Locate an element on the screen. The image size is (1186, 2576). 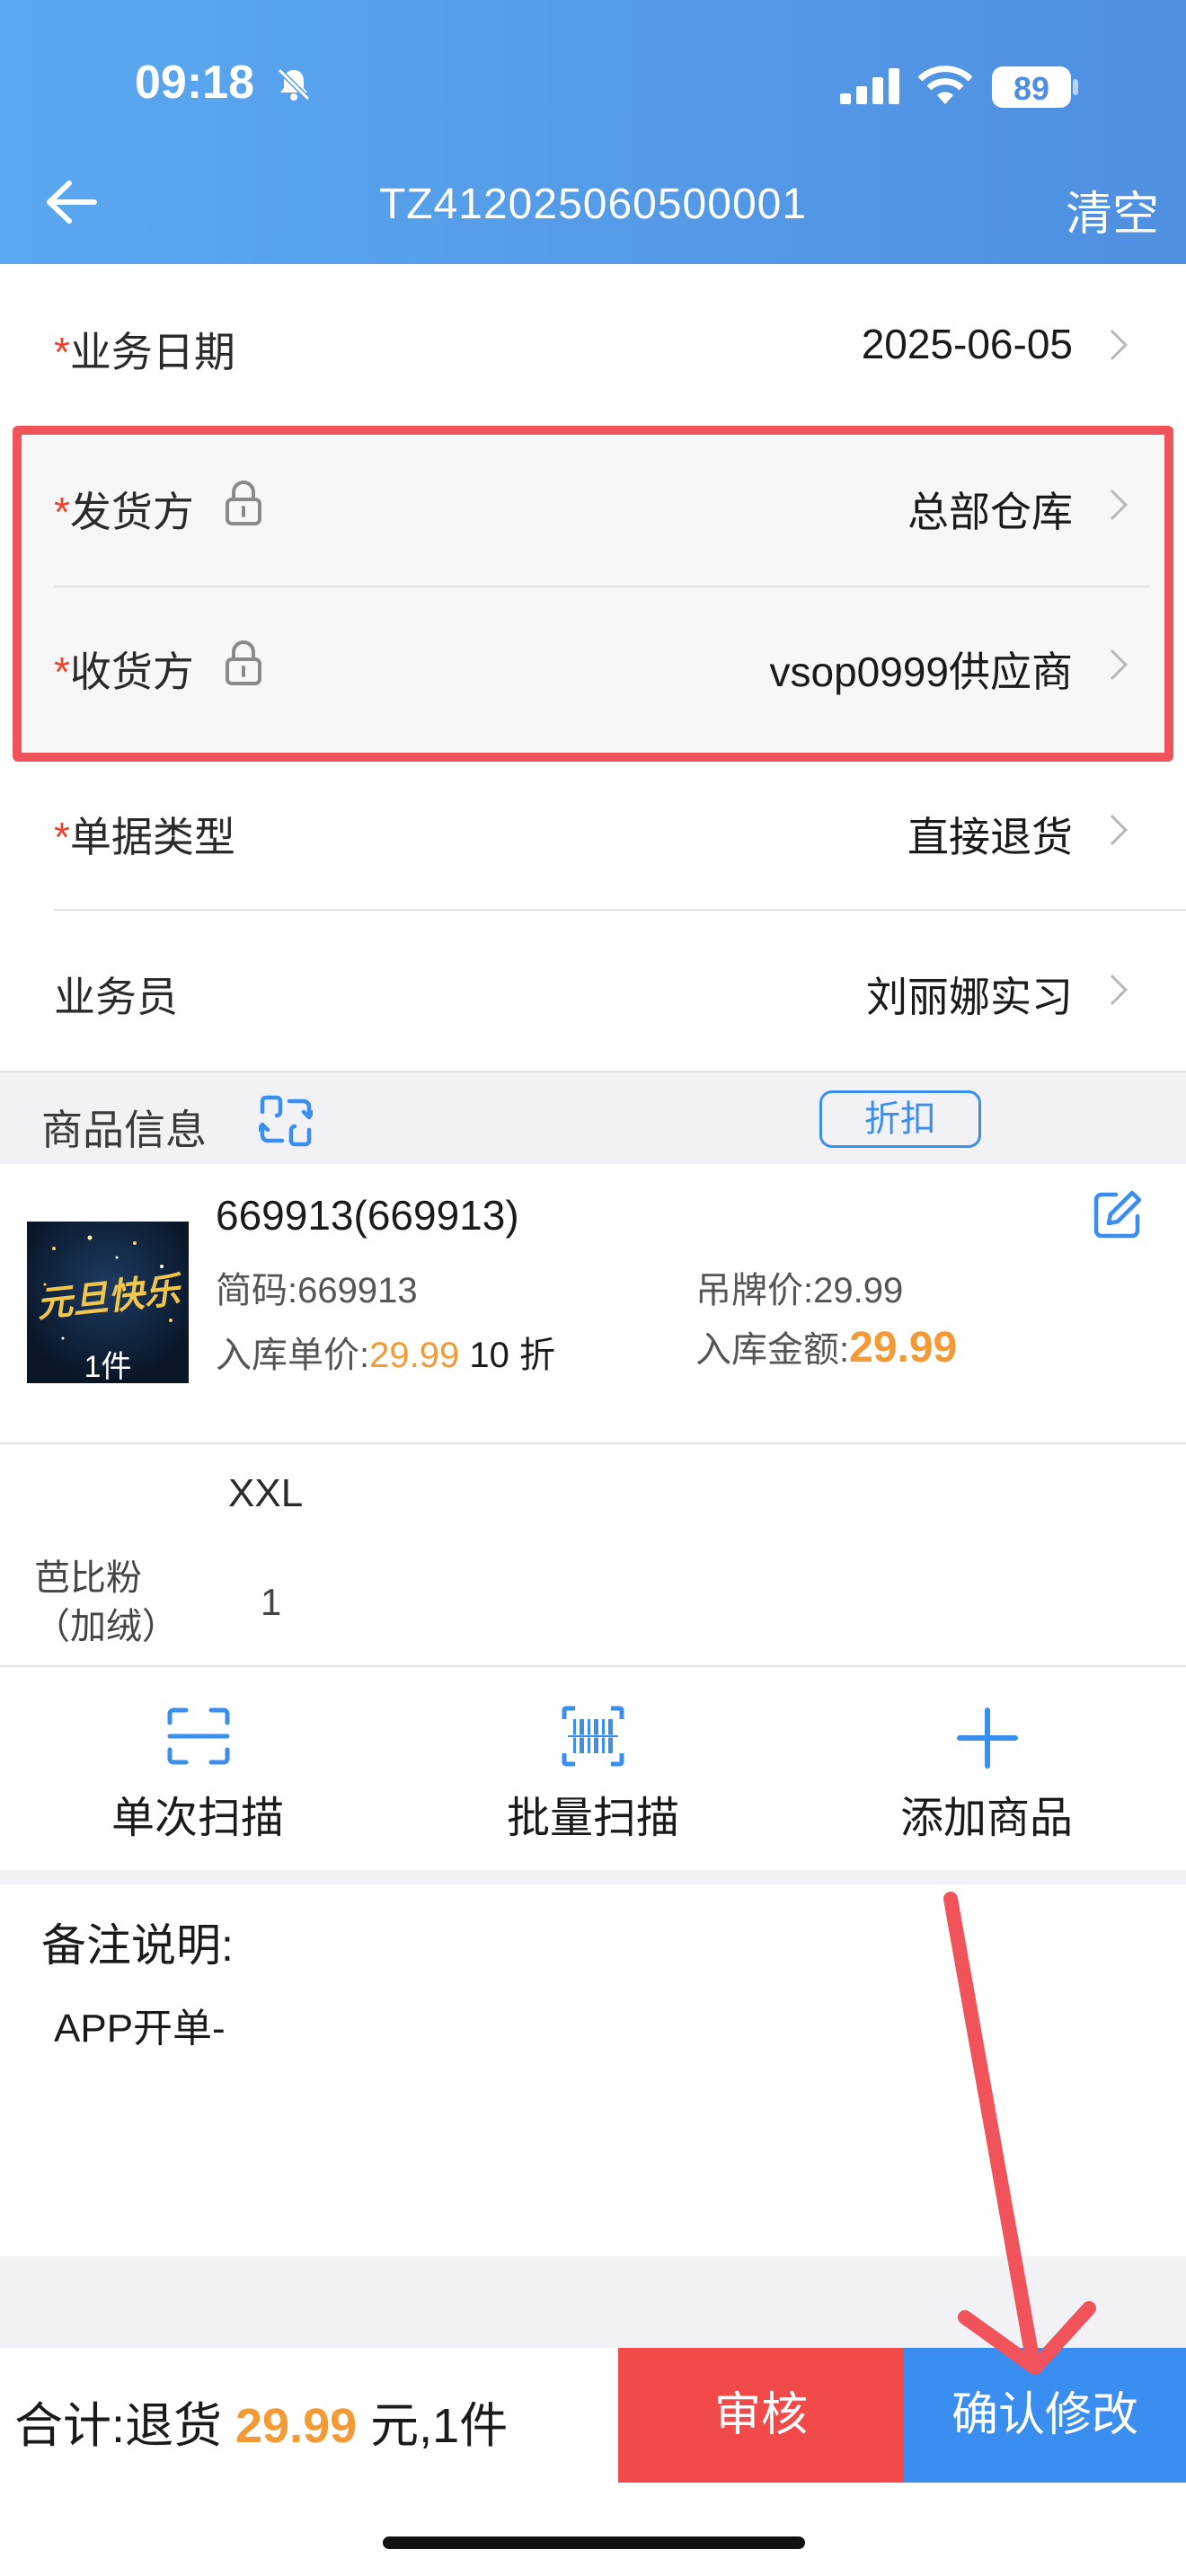
status-time: 09:18 is located at coordinates (194, 83).